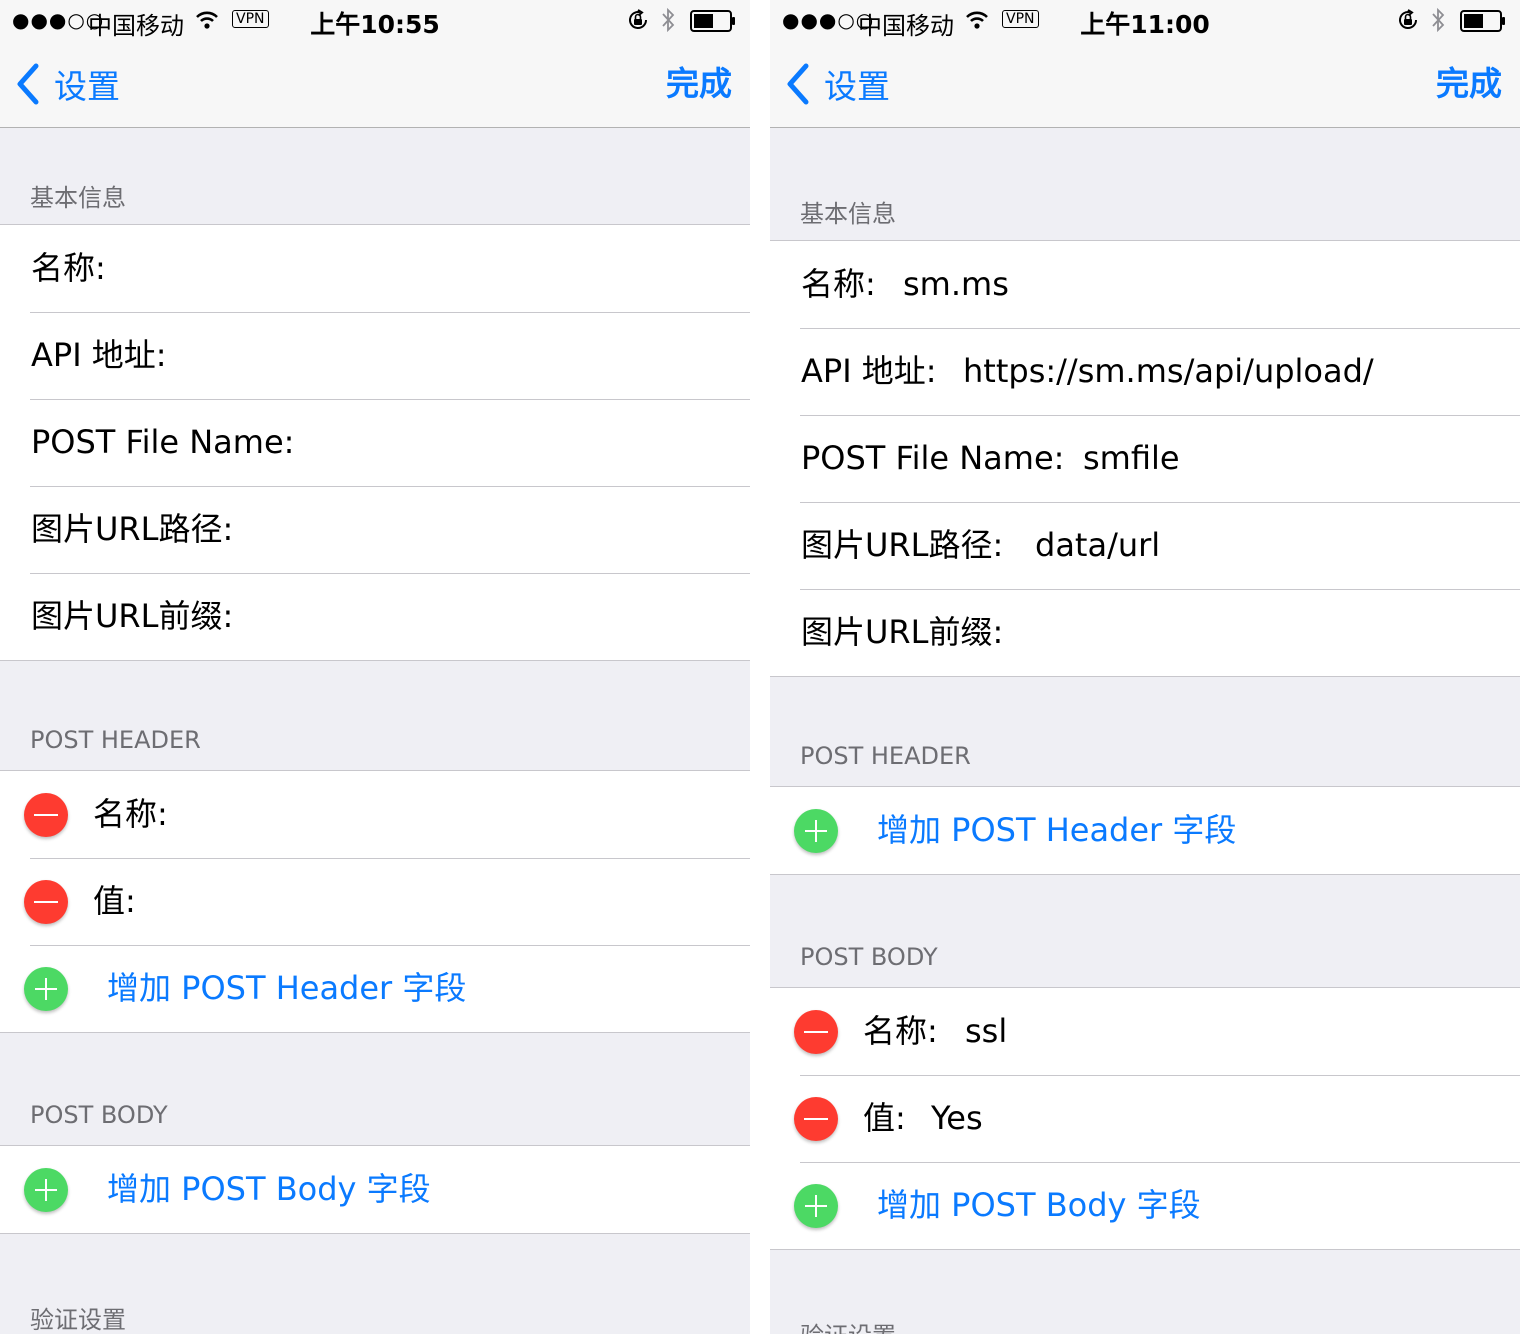 Image resolution: width=1520 pixels, height=1334 pixels. Describe the element at coordinates (1168, 371) in the screenshot. I see `row-value: https://sm.ms/api/upload/` at that location.